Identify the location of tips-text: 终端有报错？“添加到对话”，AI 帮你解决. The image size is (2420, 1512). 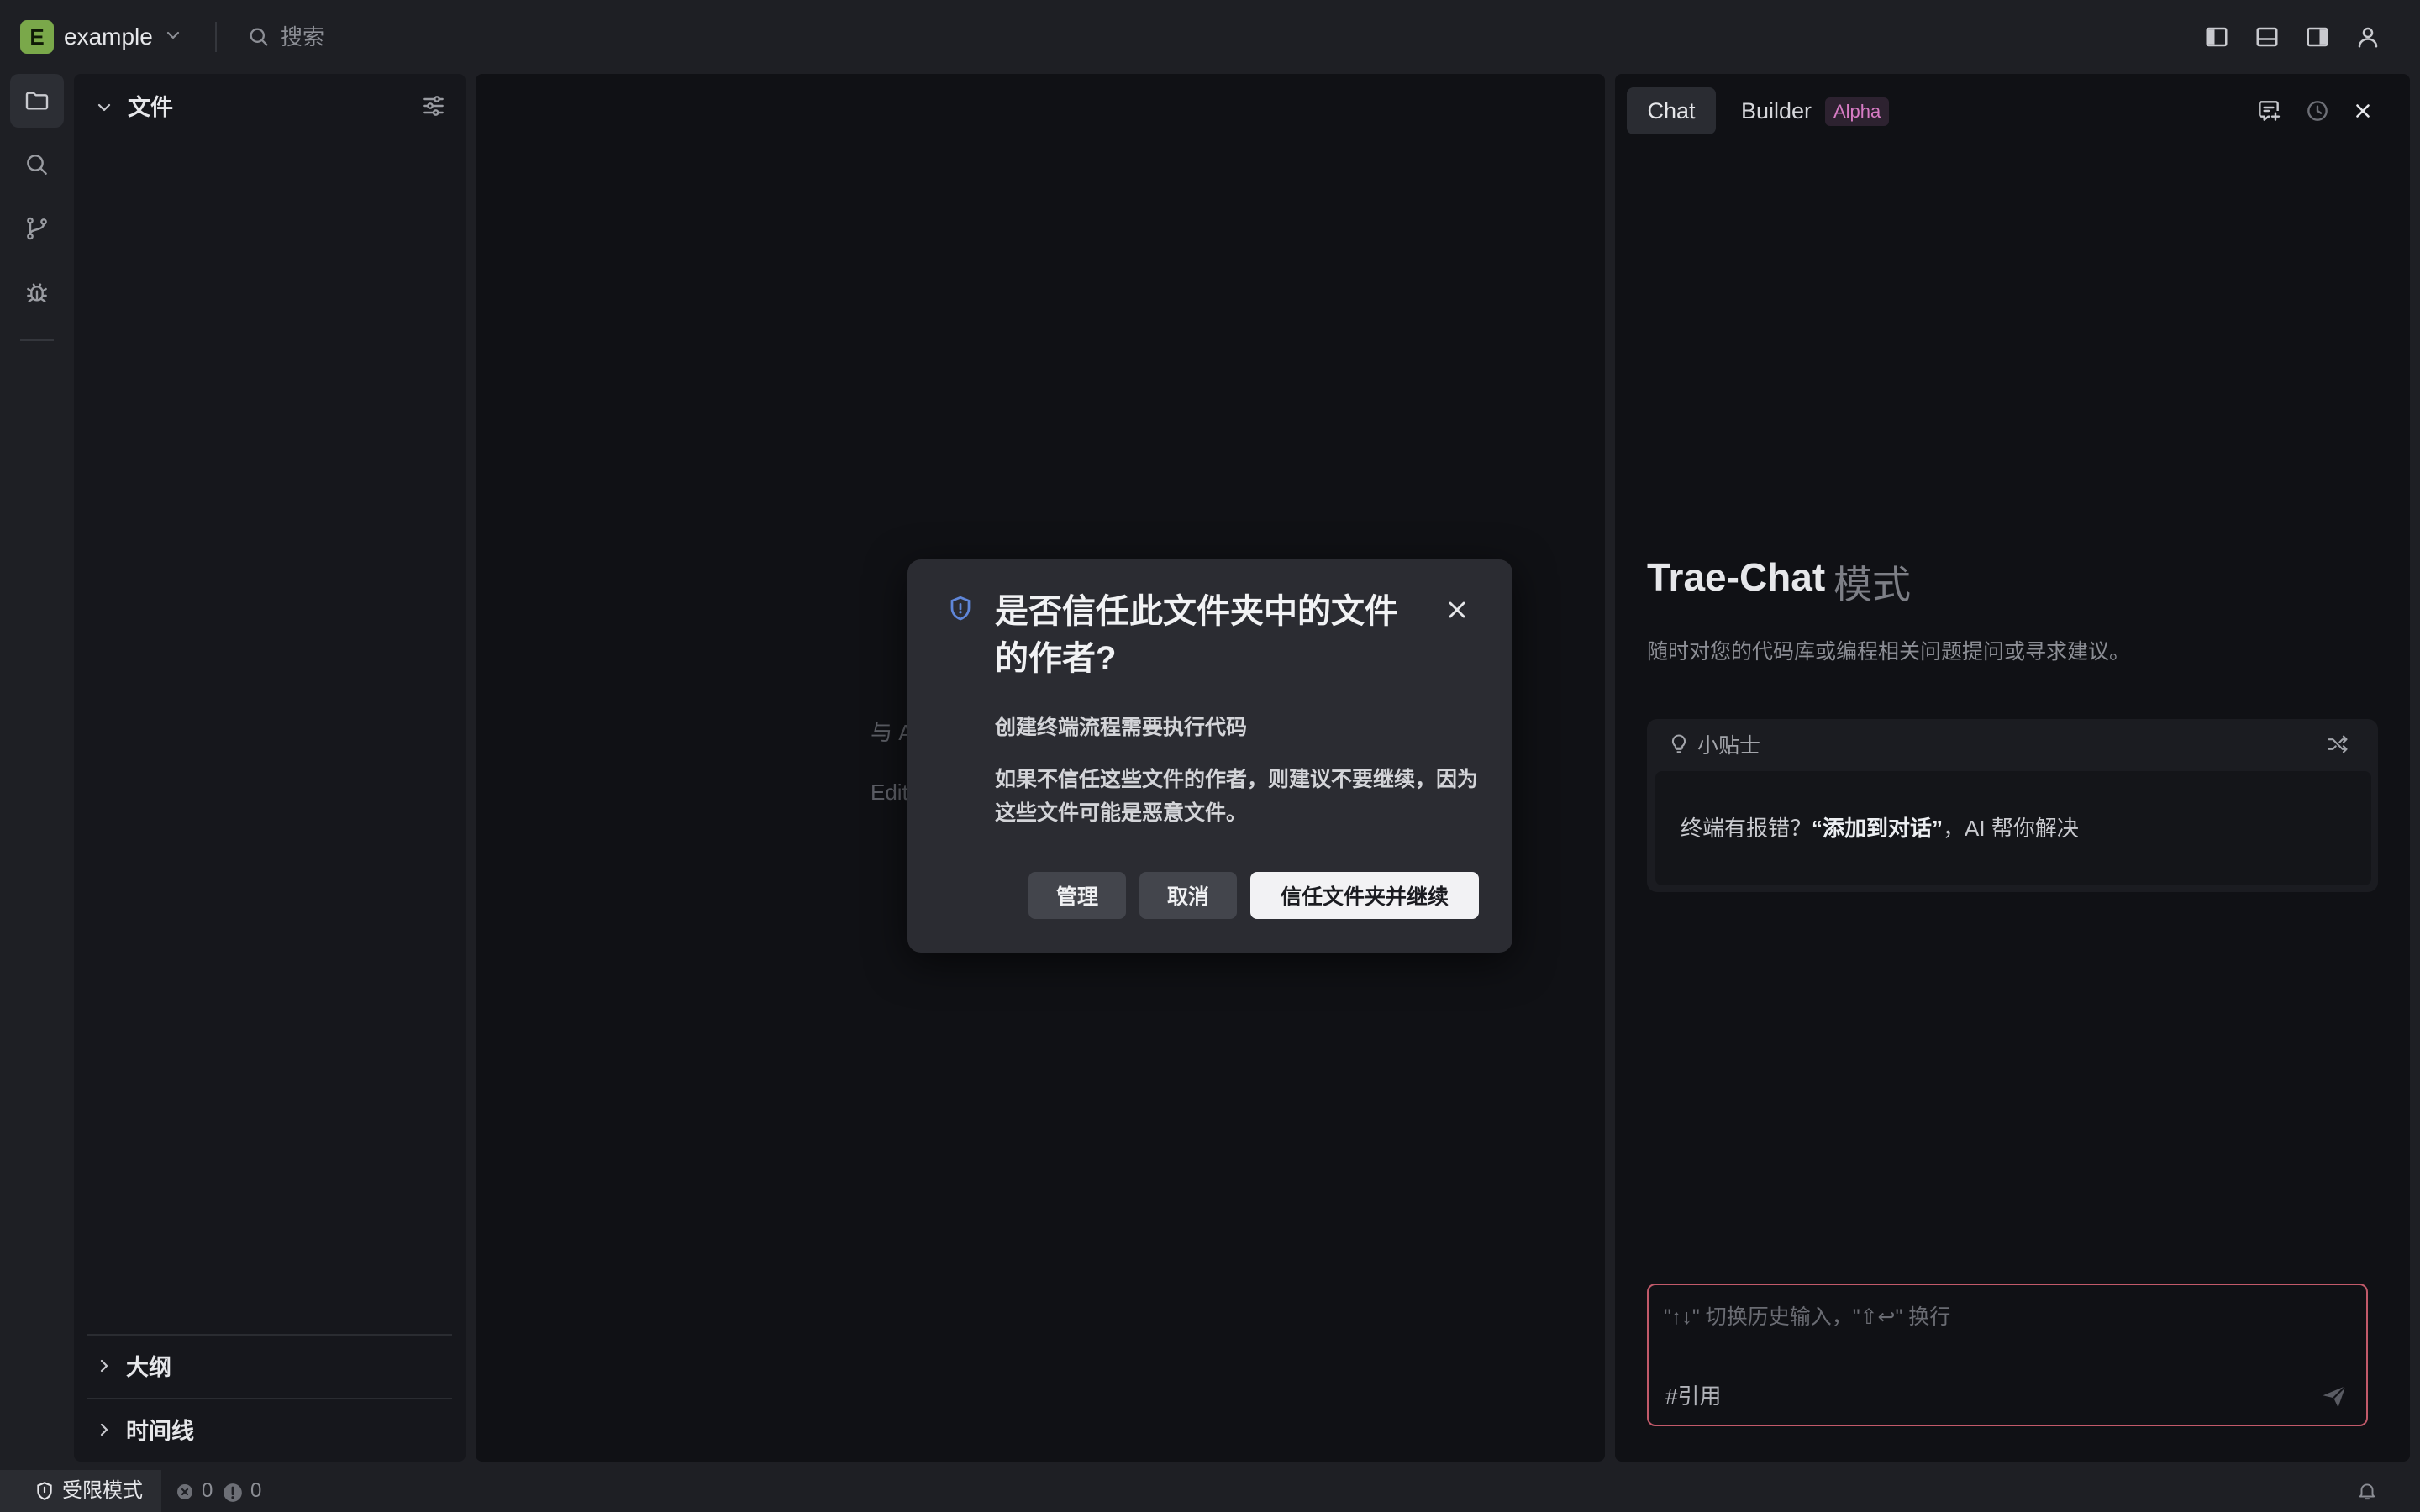
(1880, 827).